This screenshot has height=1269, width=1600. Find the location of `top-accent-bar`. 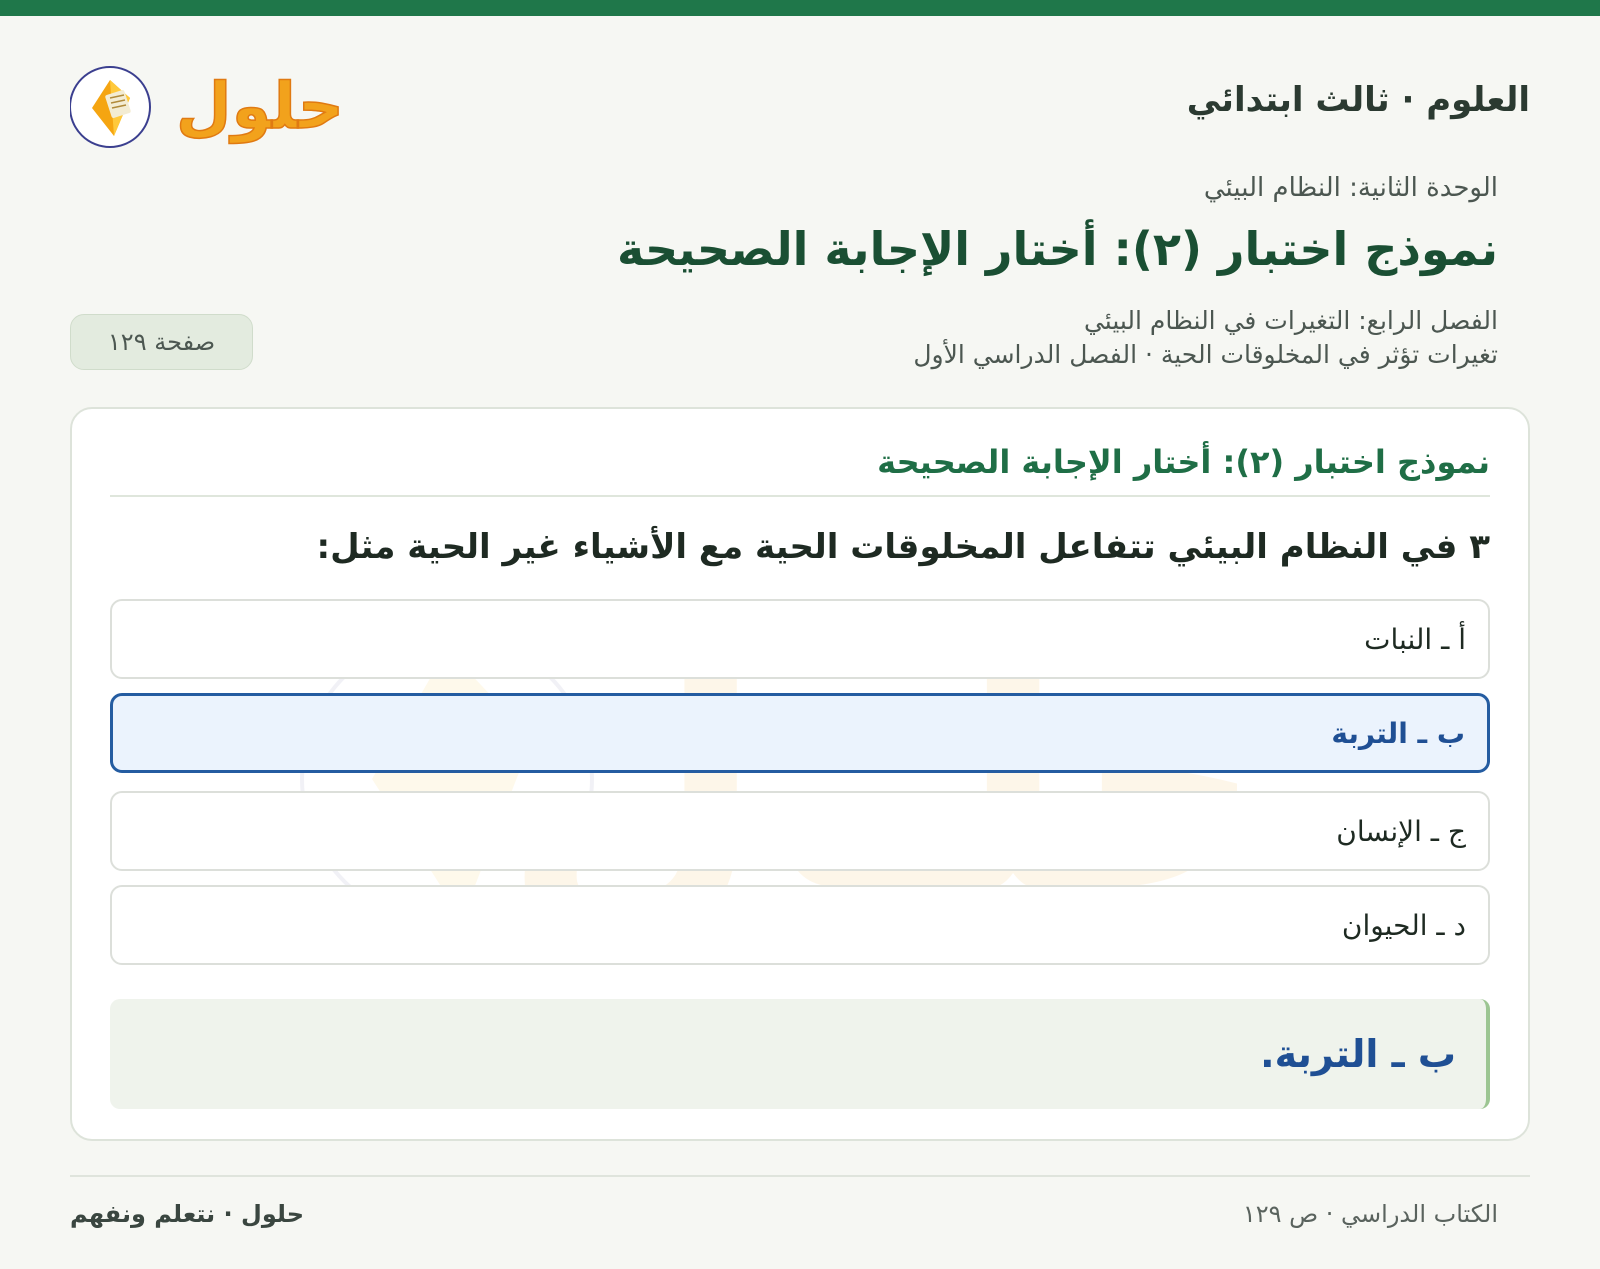

top-accent-bar is located at coordinates (800, 8).